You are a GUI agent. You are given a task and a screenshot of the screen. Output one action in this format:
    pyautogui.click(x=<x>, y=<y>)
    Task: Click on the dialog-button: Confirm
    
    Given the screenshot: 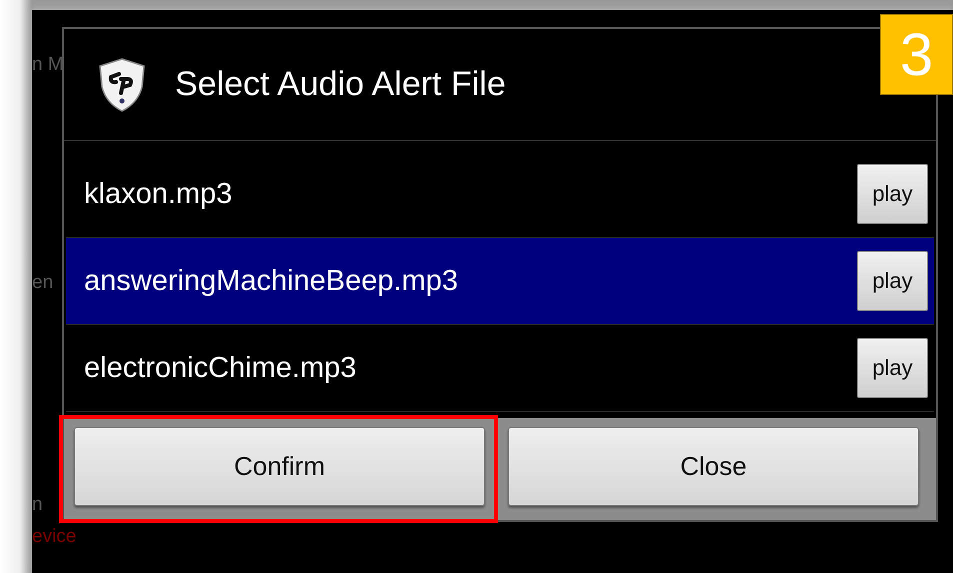 What is the action you would take?
    pyautogui.click(x=279, y=466)
    